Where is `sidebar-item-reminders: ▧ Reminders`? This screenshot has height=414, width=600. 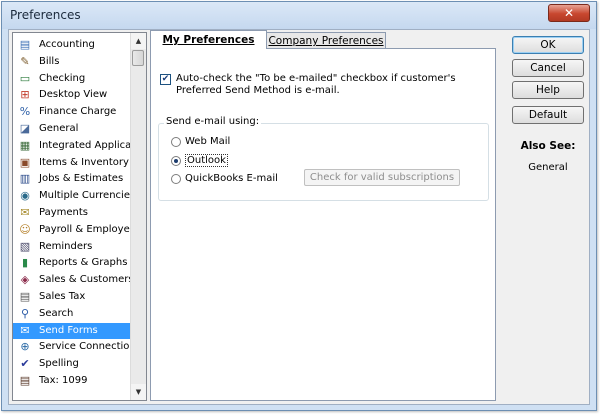 sidebar-item-reminders: ▧ Reminders is located at coordinates (72, 247).